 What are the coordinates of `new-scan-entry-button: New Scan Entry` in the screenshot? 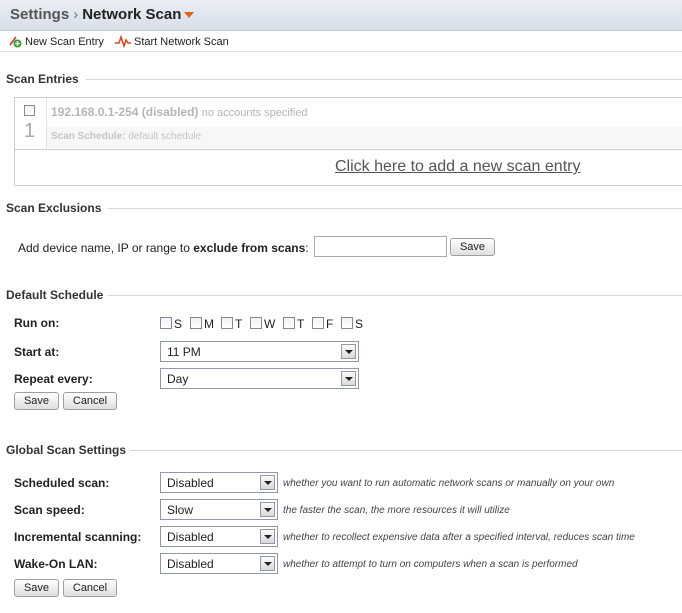 It's located at (56, 41).